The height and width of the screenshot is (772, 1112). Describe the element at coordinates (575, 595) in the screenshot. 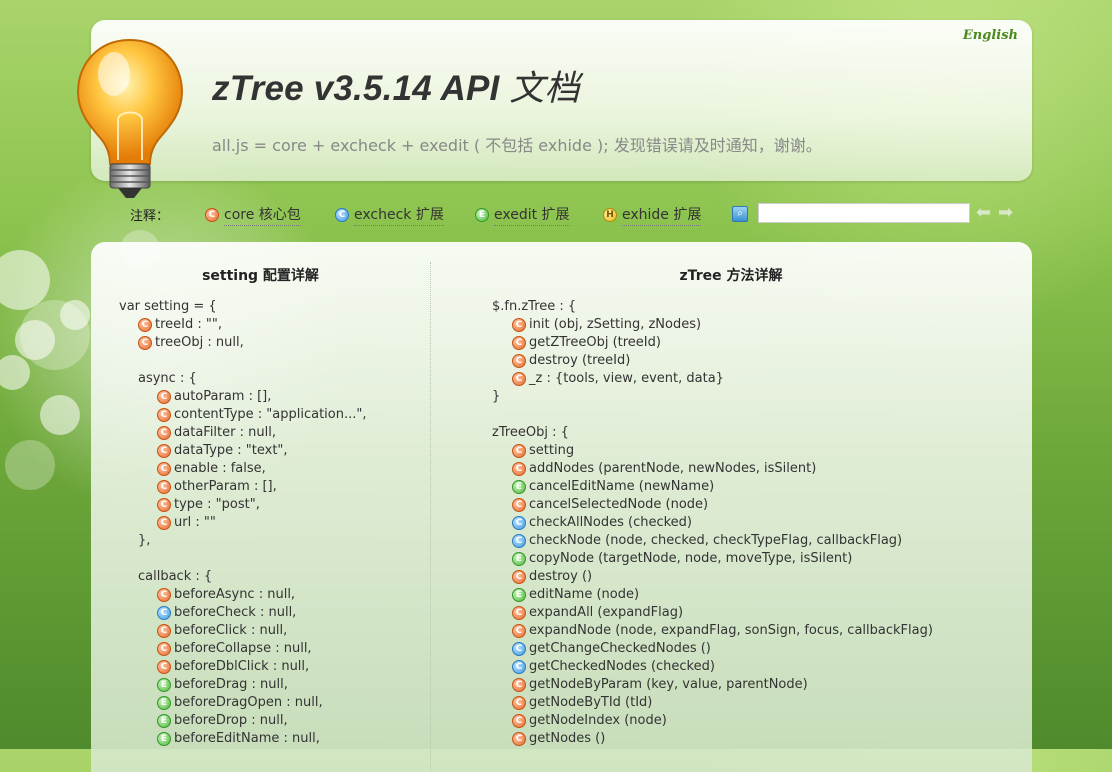

I see `api-item: EeditName (node)` at that location.